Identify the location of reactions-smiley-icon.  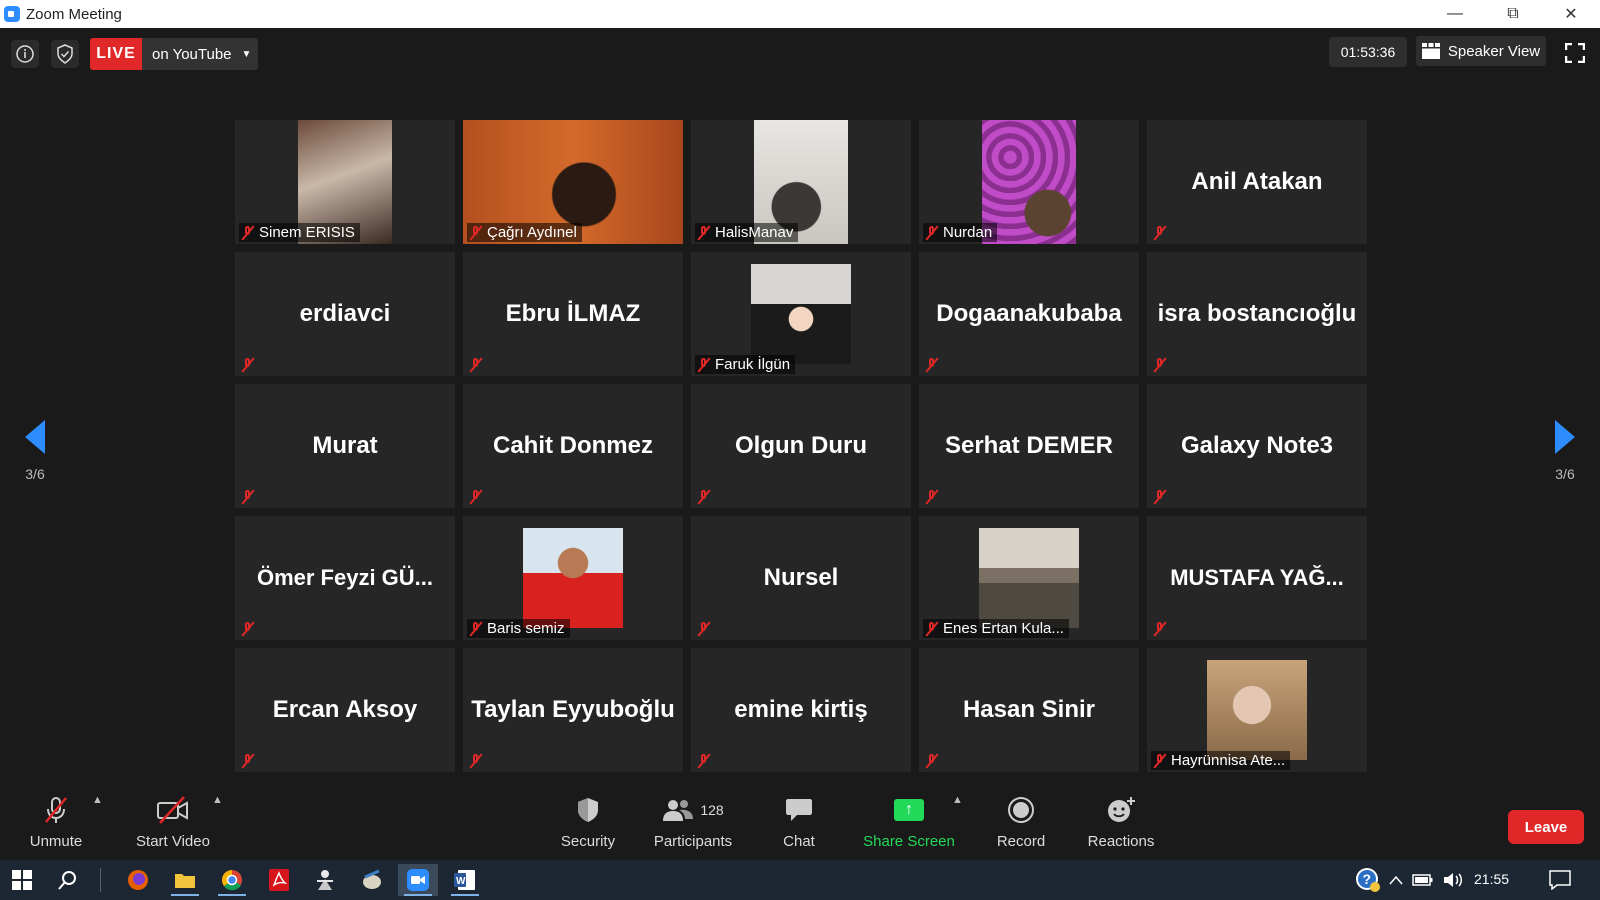
(1121, 810).